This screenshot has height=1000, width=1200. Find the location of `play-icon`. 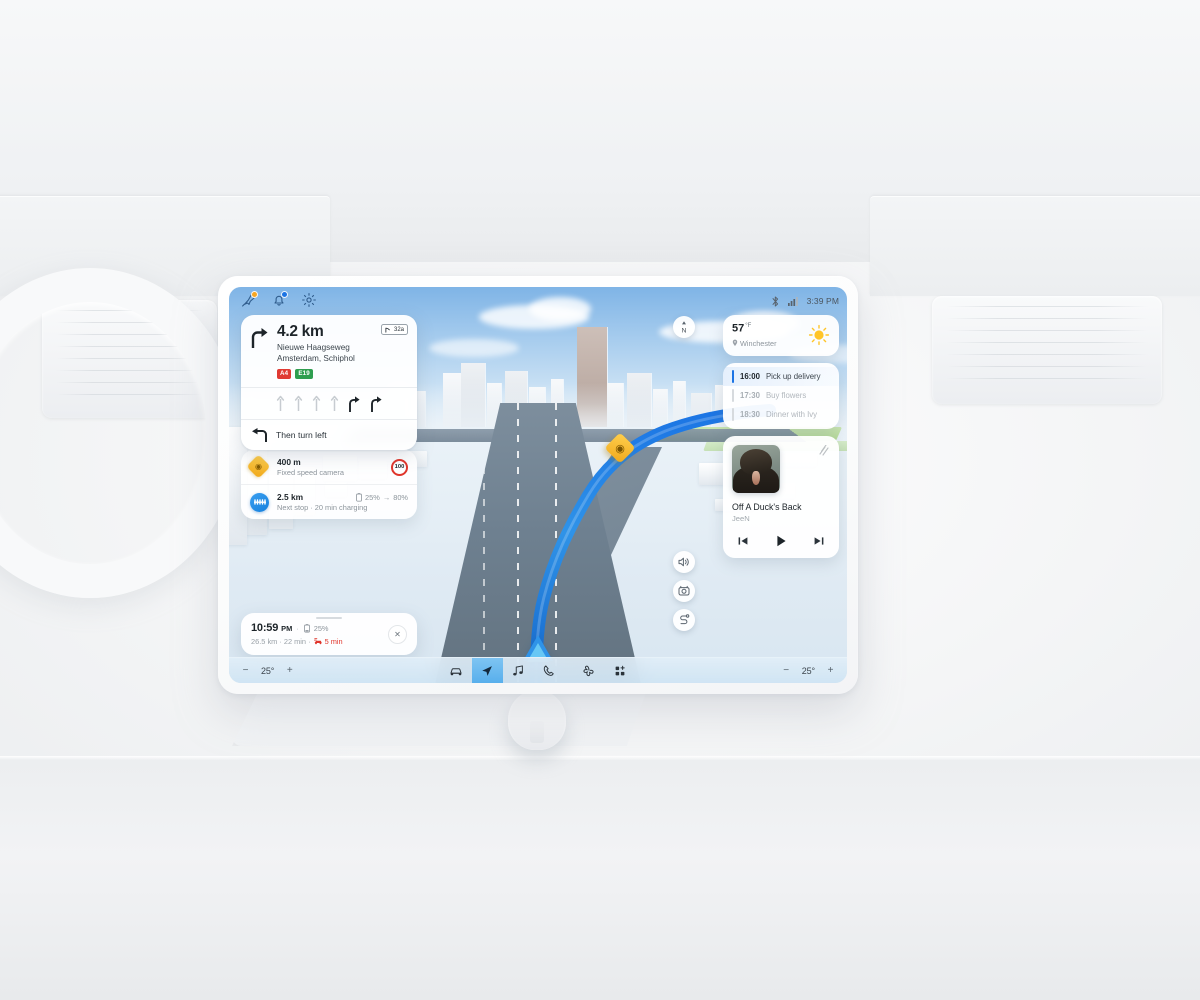

play-icon is located at coordinates (781, 541).